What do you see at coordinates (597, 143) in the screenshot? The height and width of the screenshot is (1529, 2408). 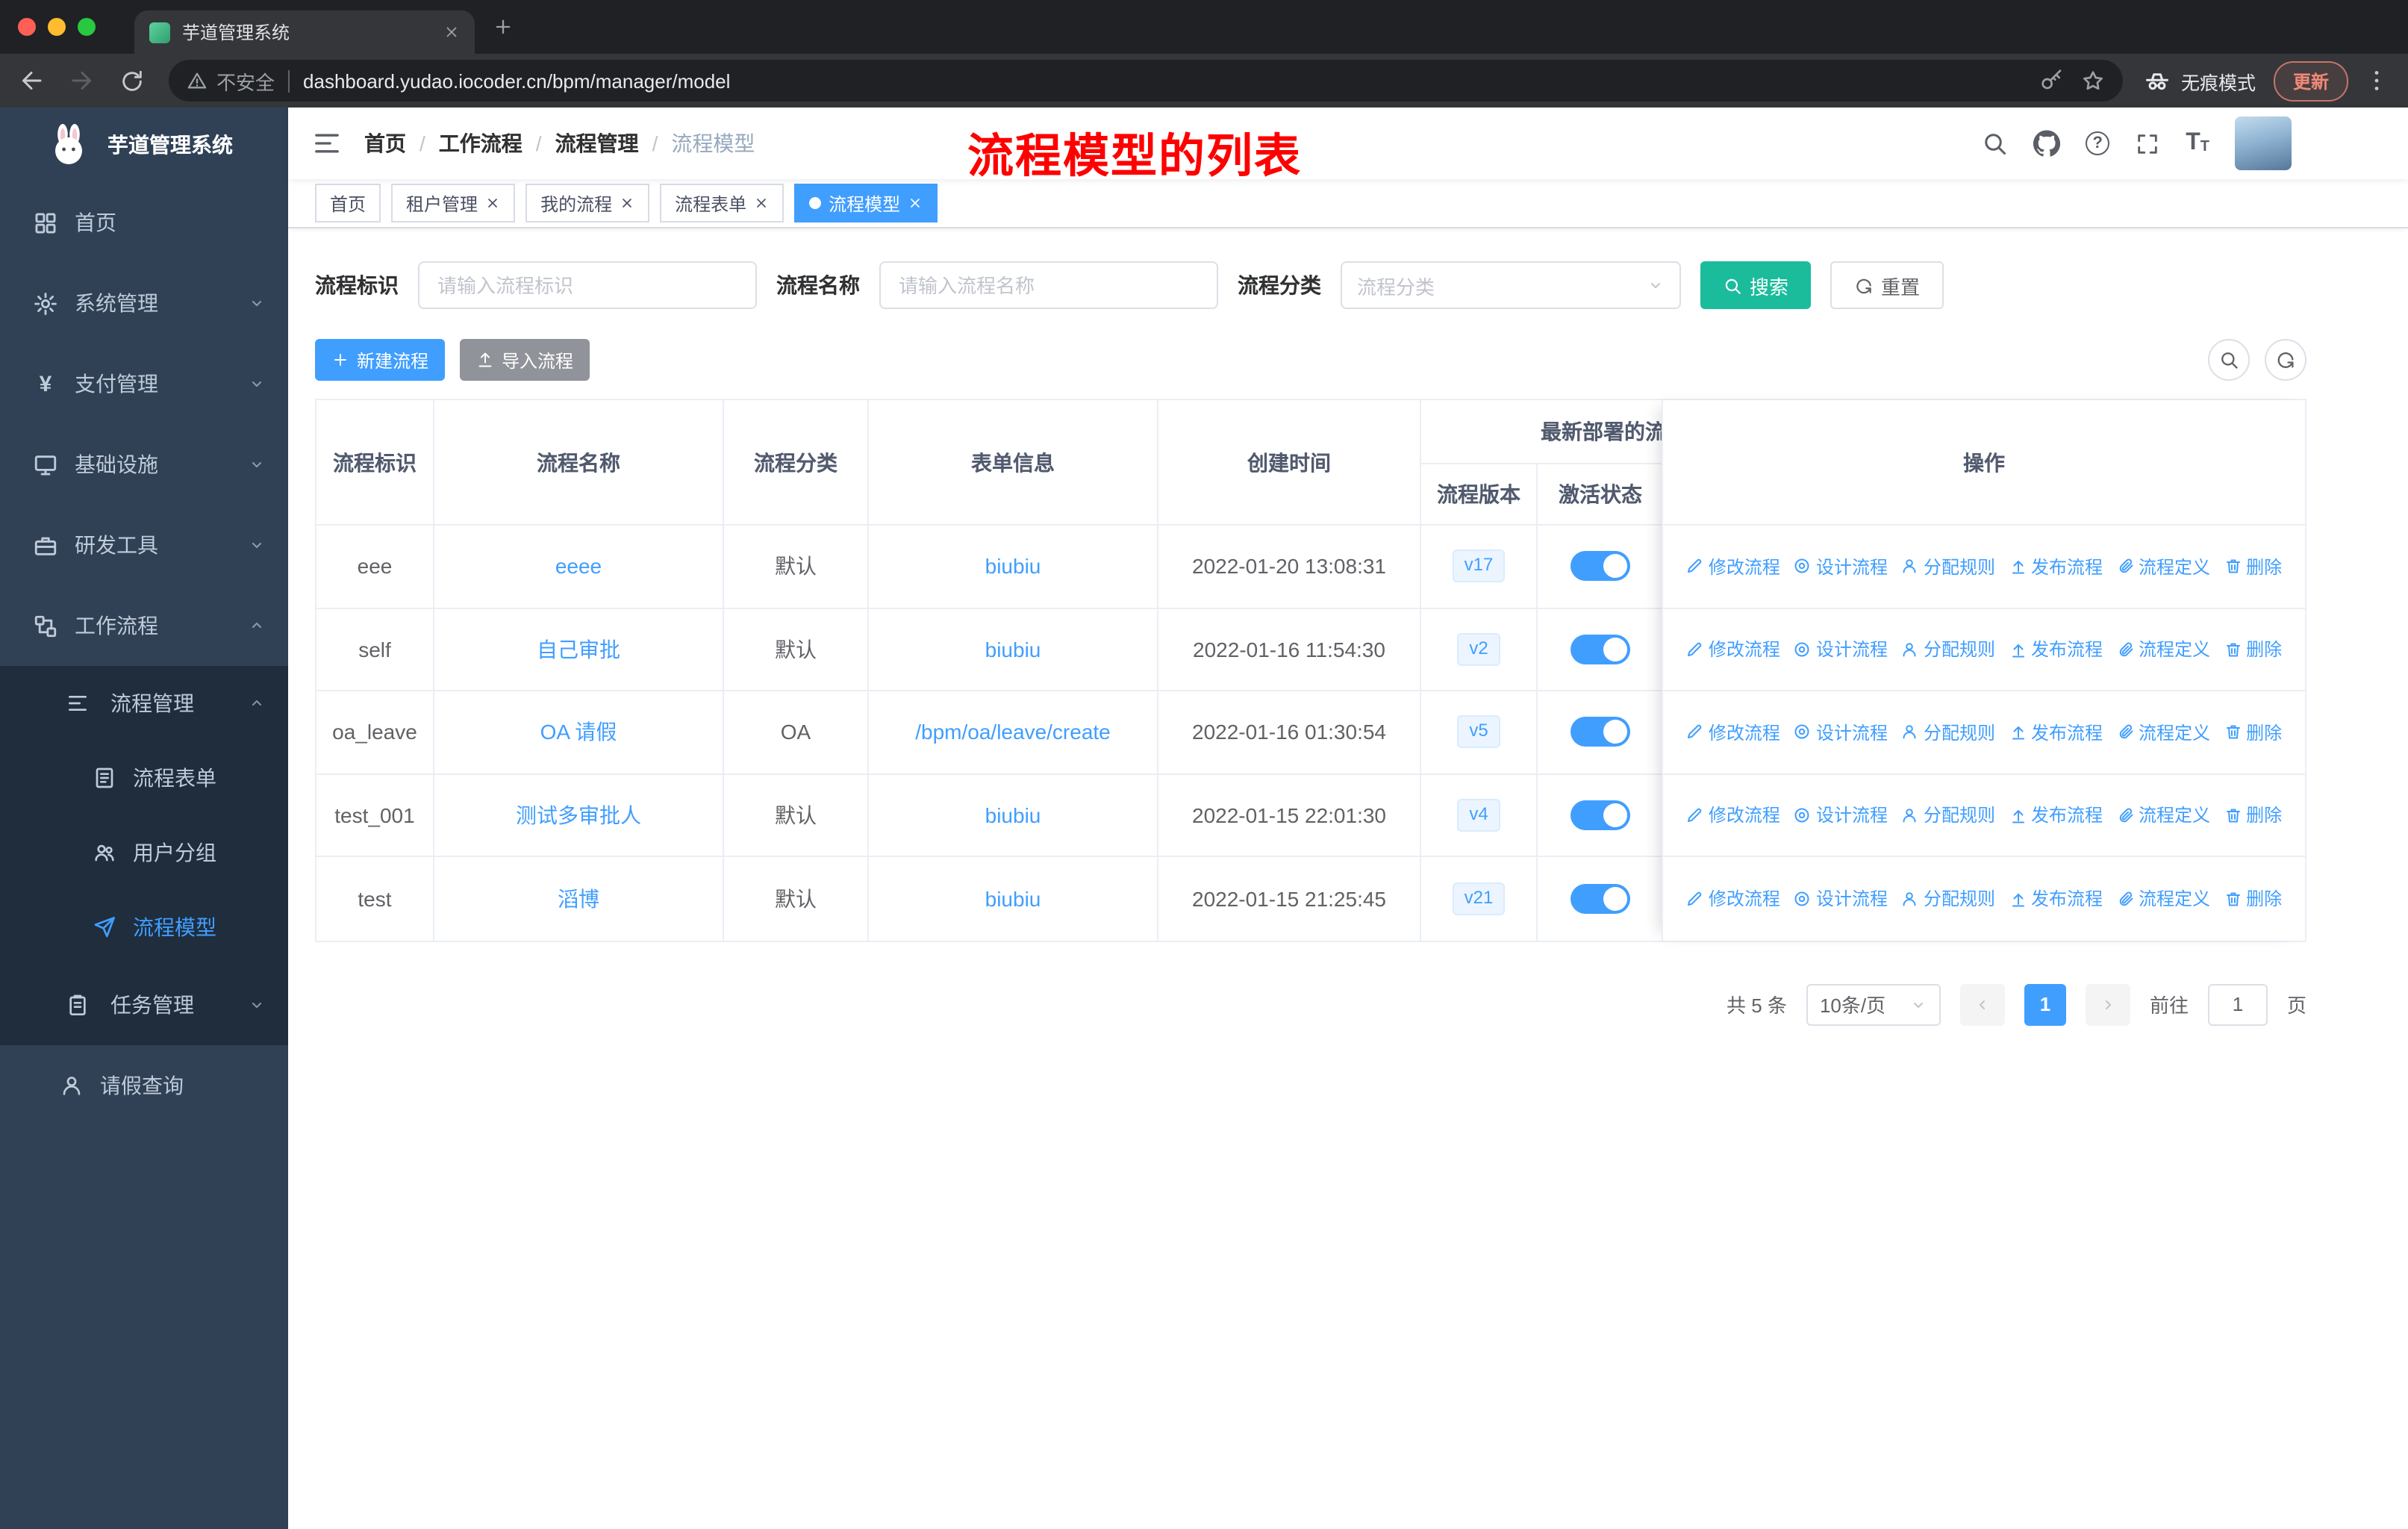 I see `breadcrumb-item: 流程管理` at bounding box center [597, 143].